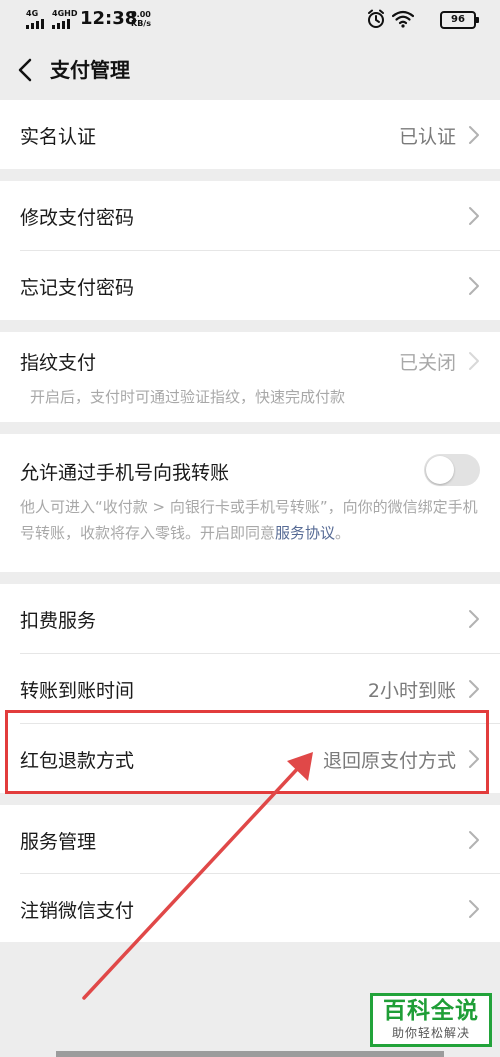 Image resolution: width=500 pixels, height=1057 pixels. I want to click on deduction-service-label: 扣费服务, so click(58, 621).